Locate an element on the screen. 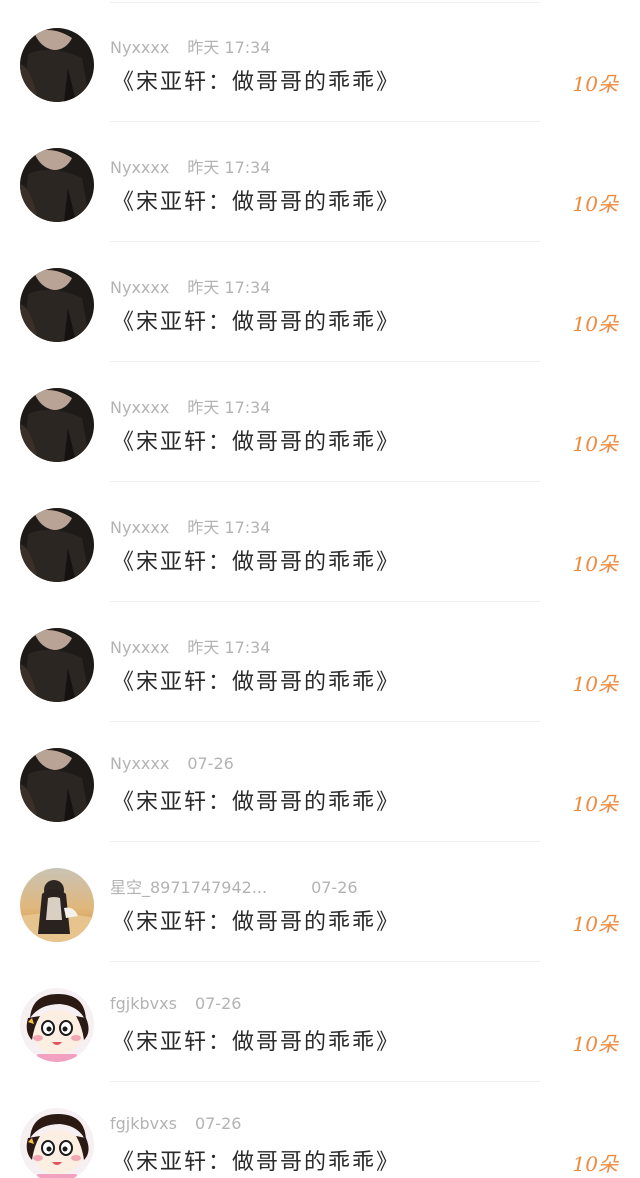 Image resolution: width=640 pixels, height=1178 pixels. list-item: Nyxxxx 07-26 《宋亚轩：做哥哥的乖乖》 10朵 is located at coordinates (320, 782).